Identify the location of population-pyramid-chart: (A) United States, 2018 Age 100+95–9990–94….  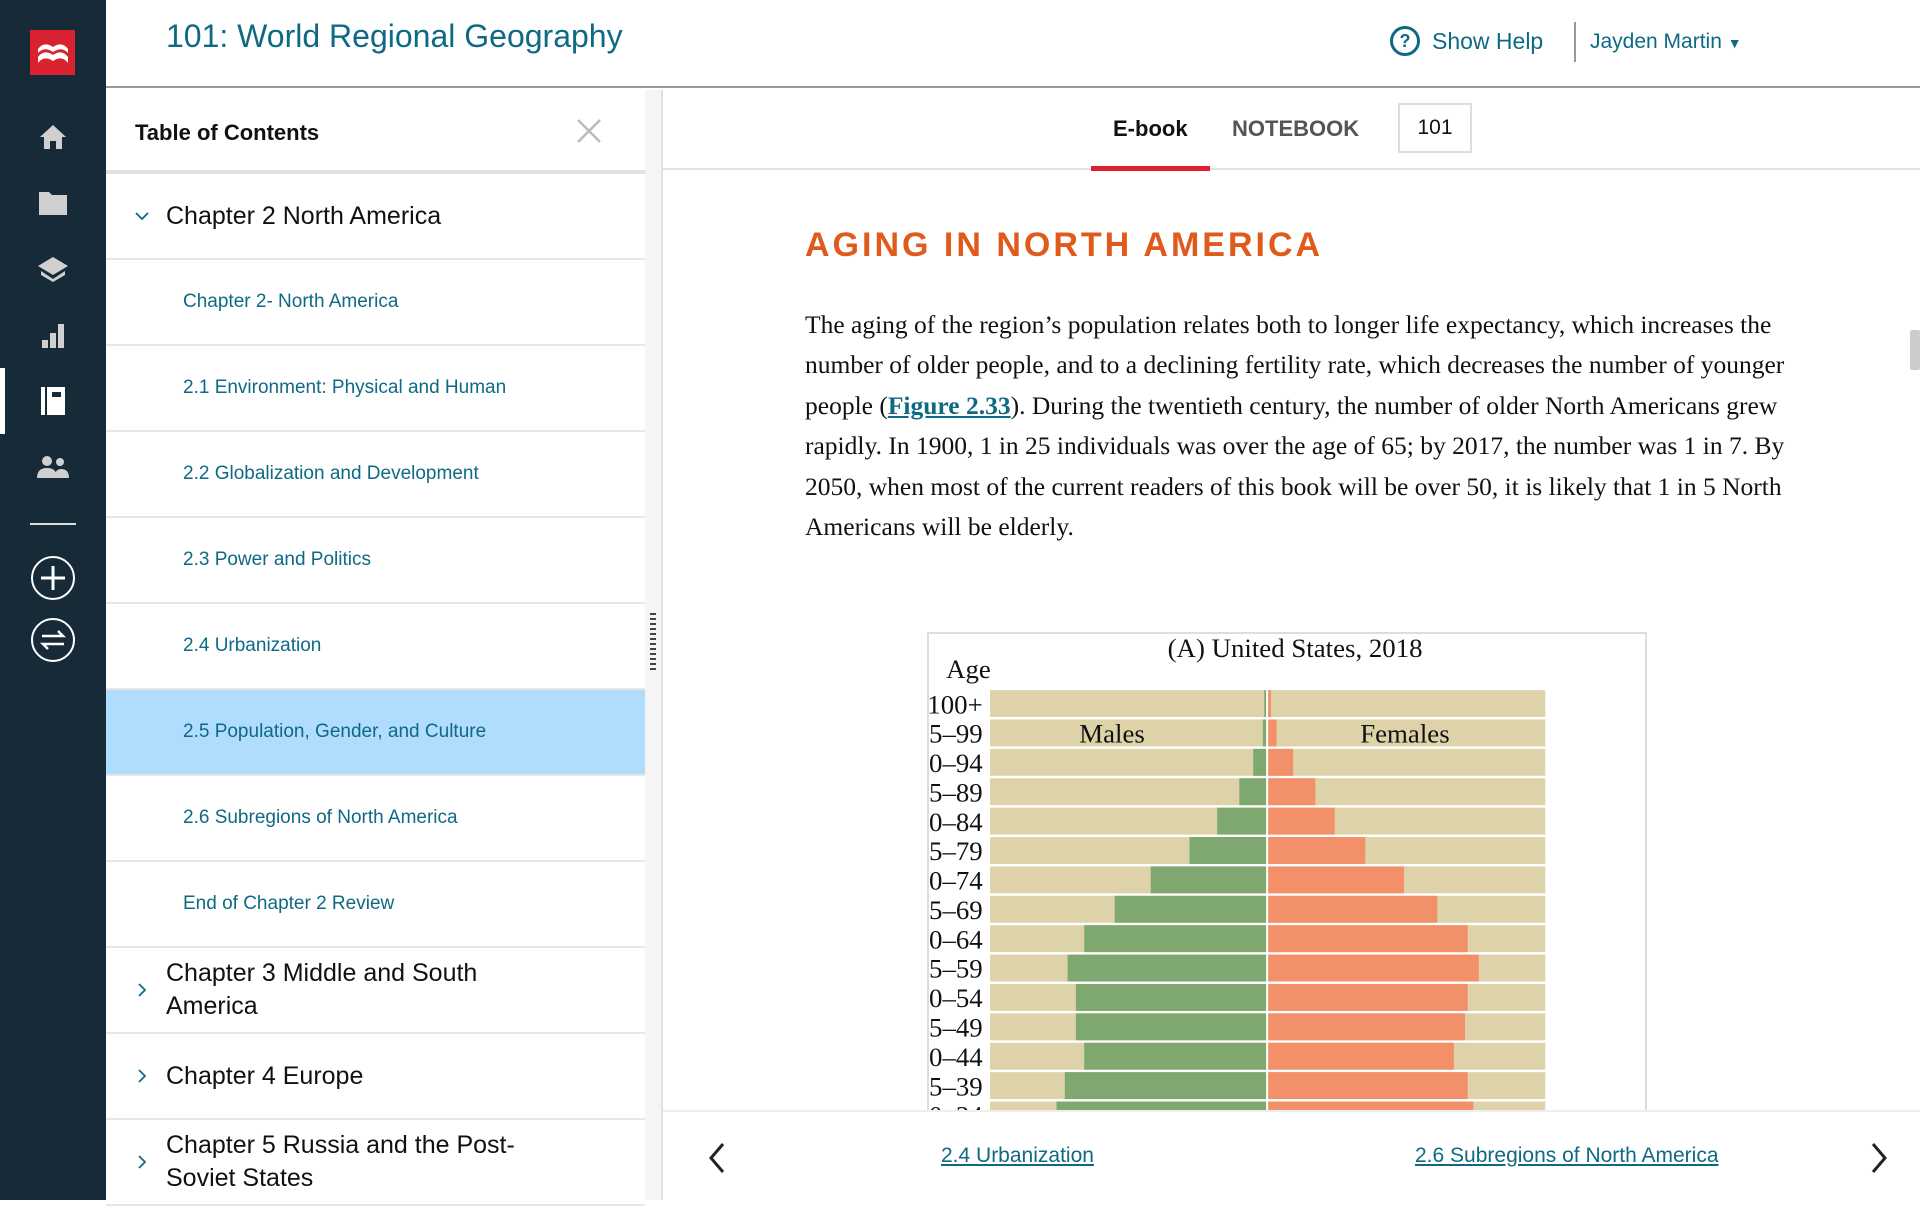
(1287, 871).